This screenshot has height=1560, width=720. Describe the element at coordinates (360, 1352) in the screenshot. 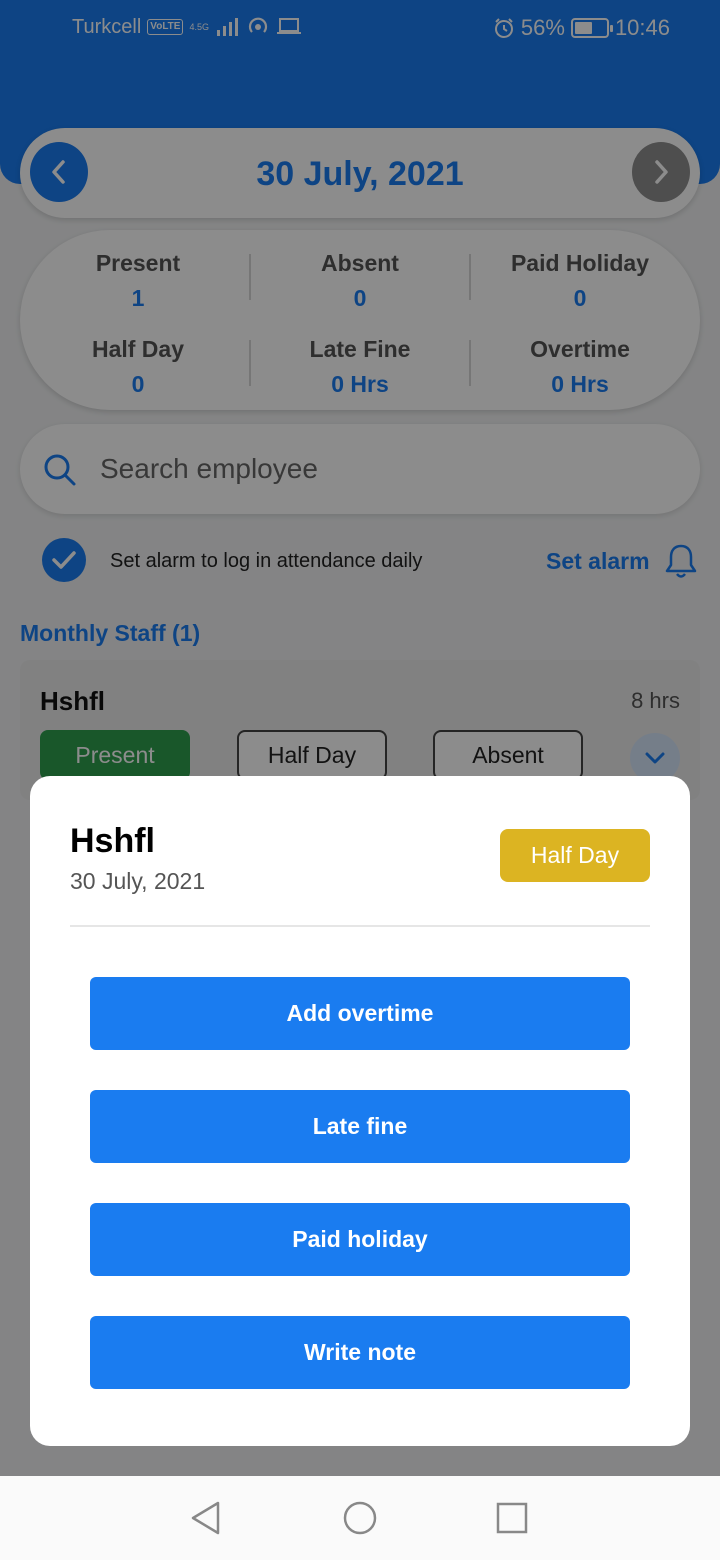

I see `write-note-button: Write note` at that location.